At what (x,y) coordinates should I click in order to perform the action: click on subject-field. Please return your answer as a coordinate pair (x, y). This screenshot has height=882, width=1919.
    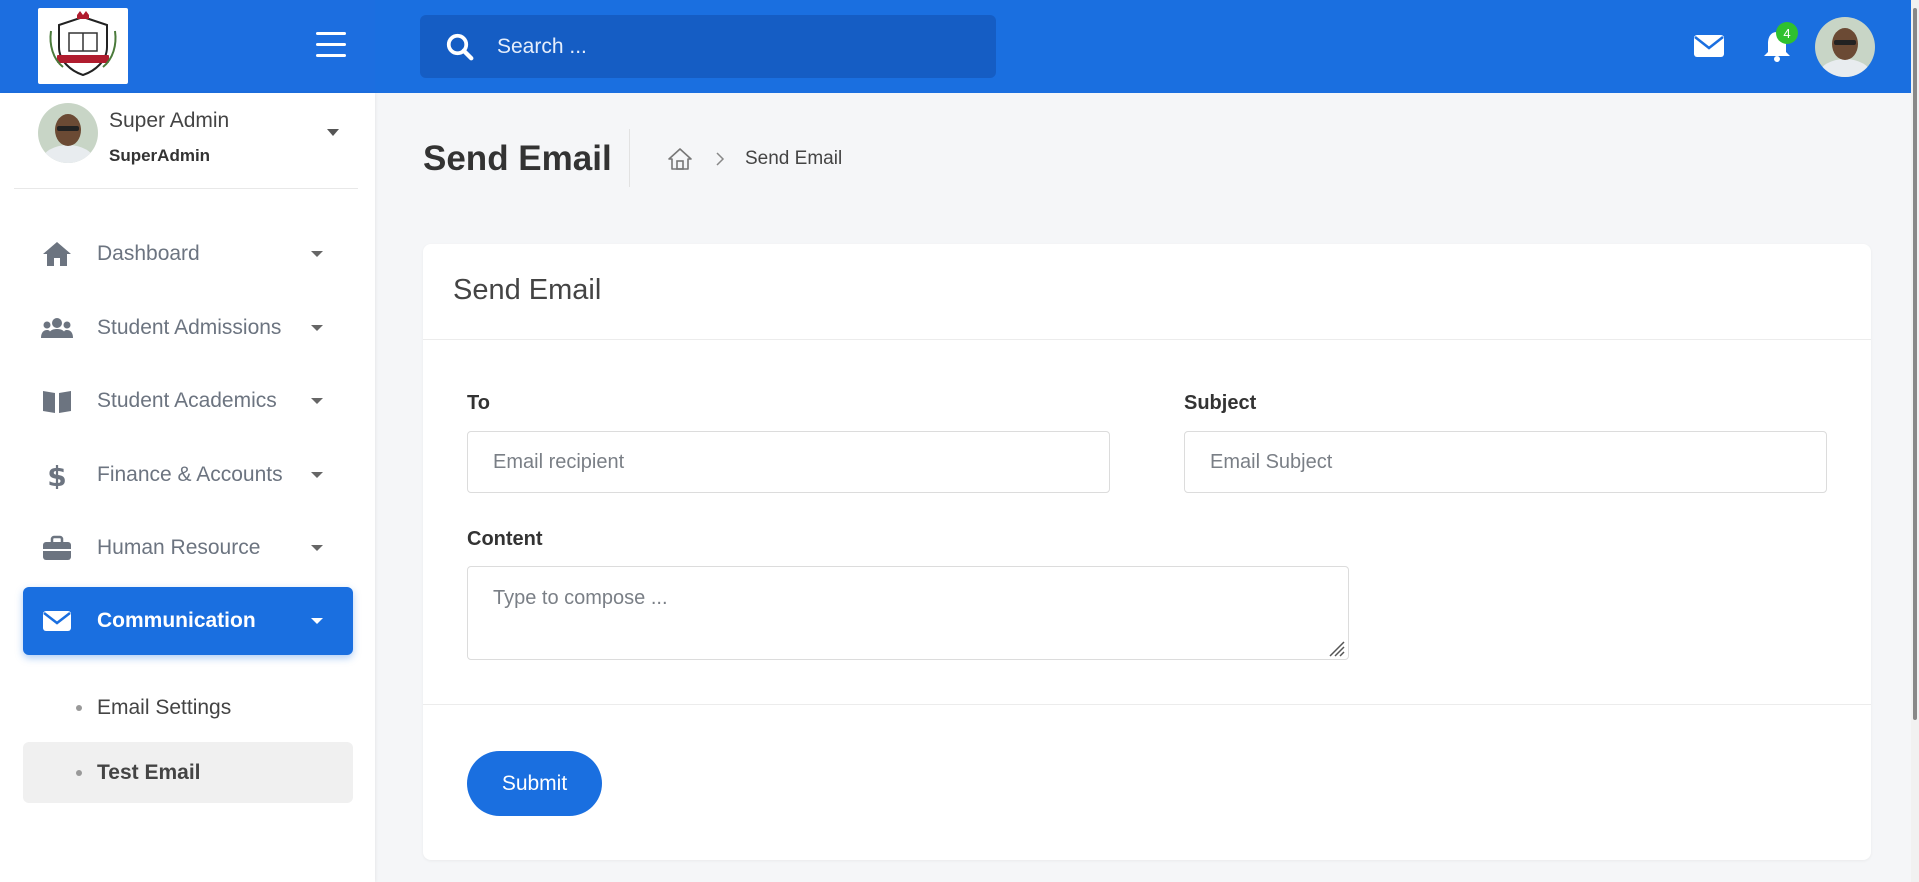
    Looking at the image, I should click on (1505, 462).